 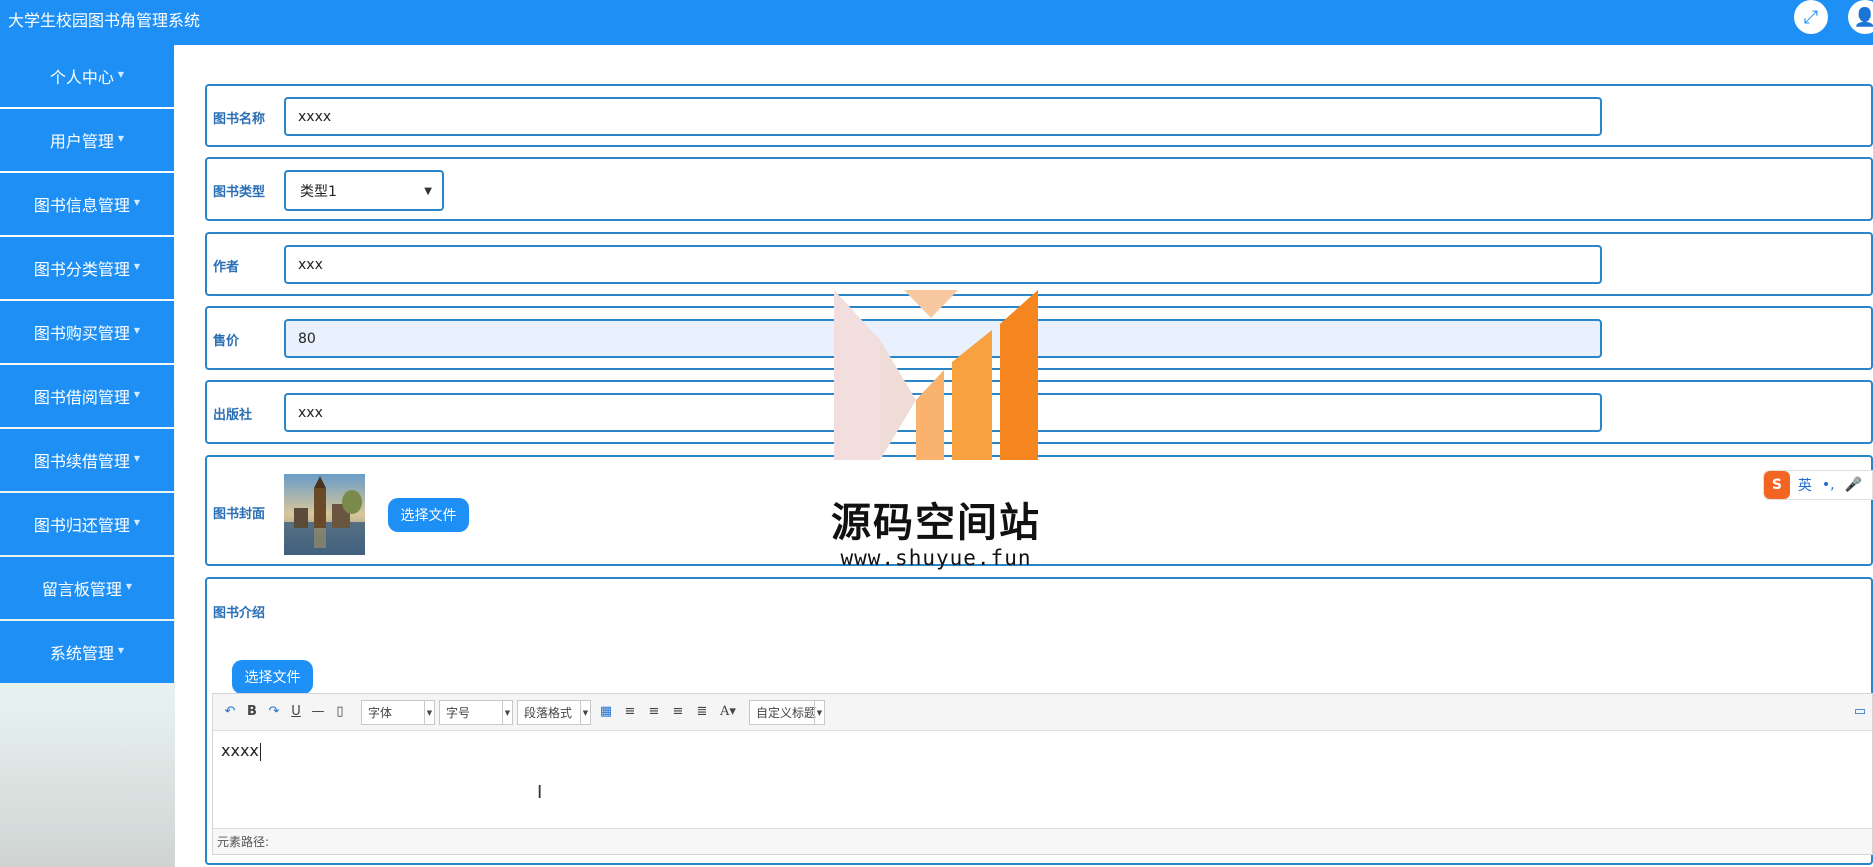 What do you see at coordinates (324, 514) in the screenshot?
I see `cover-thumbnail` at bounding box center [324, 514].